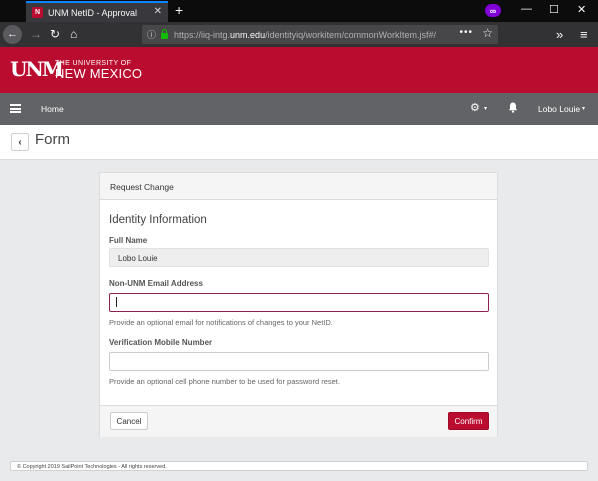 This screenshot has height=481, width=598. What do you see at coordinates (475, 107) in the screenshot?
I see `gear-icon: ⚙` at bounding box center [475, 107].